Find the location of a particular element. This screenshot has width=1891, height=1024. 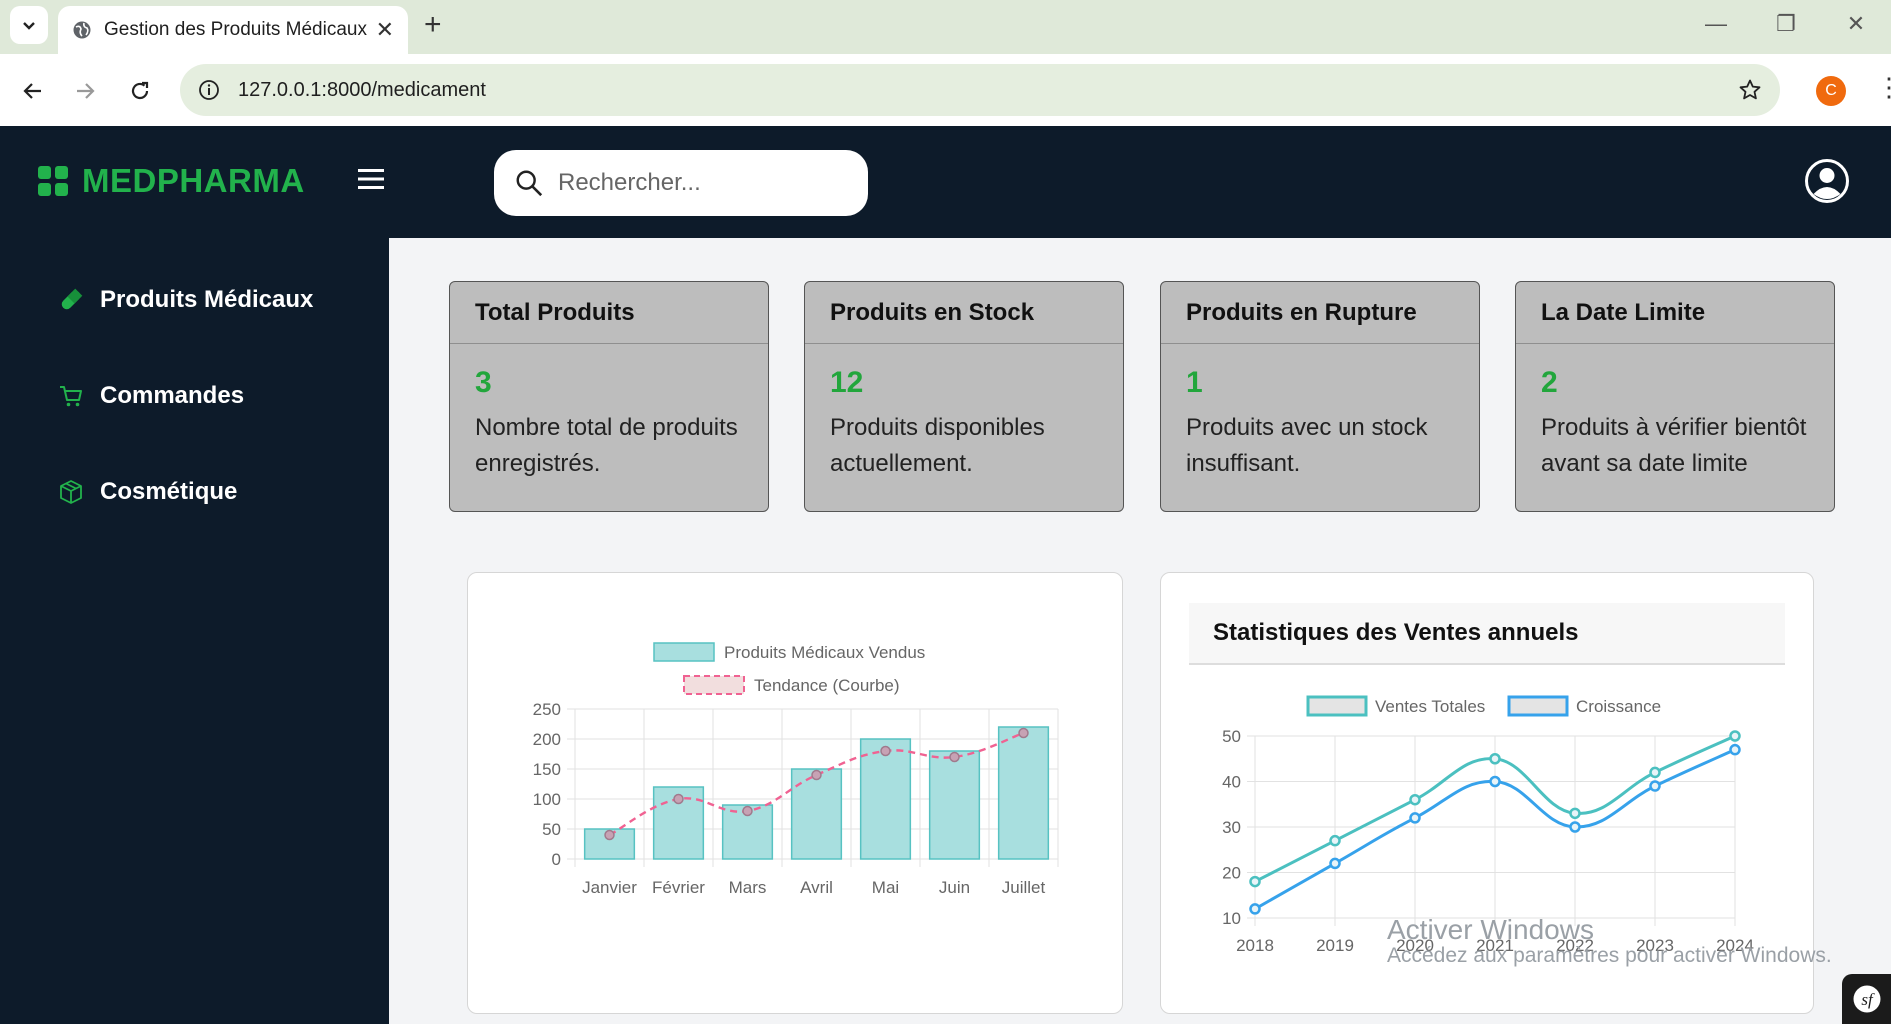

site-info-icon is located at coordinates (209, 90).